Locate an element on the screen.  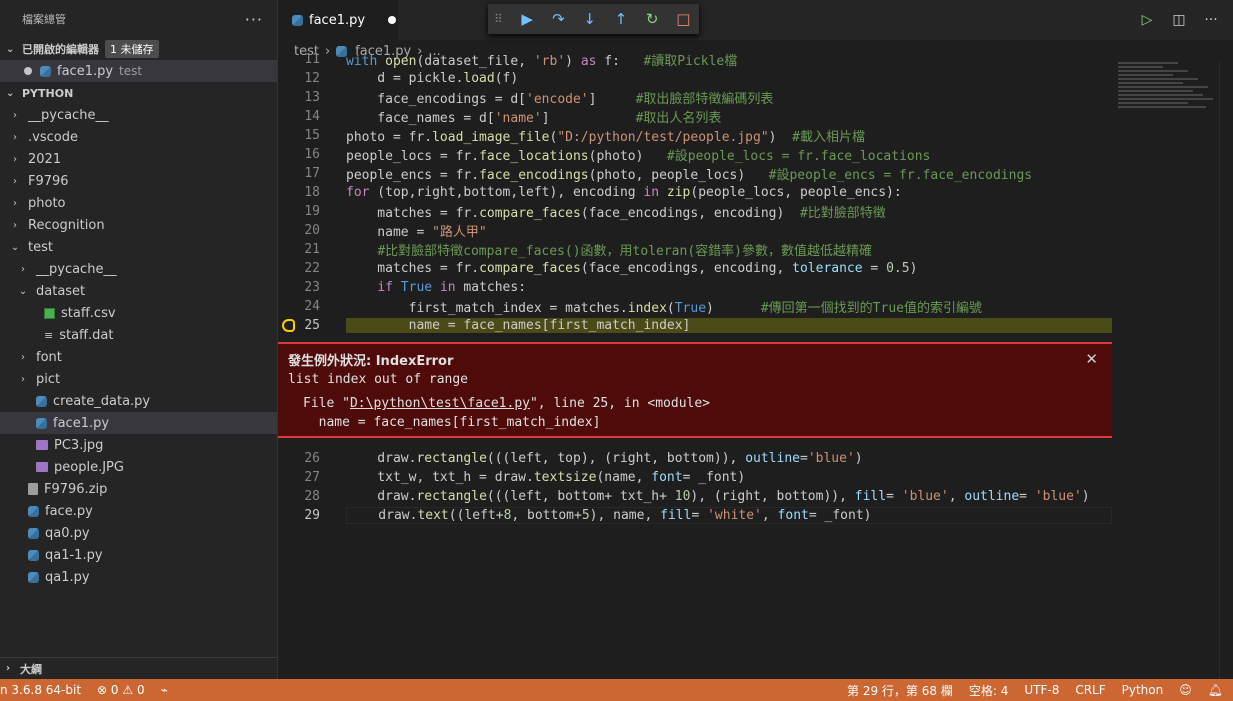
tree-item: face.py is located at coordinates (138, 511).